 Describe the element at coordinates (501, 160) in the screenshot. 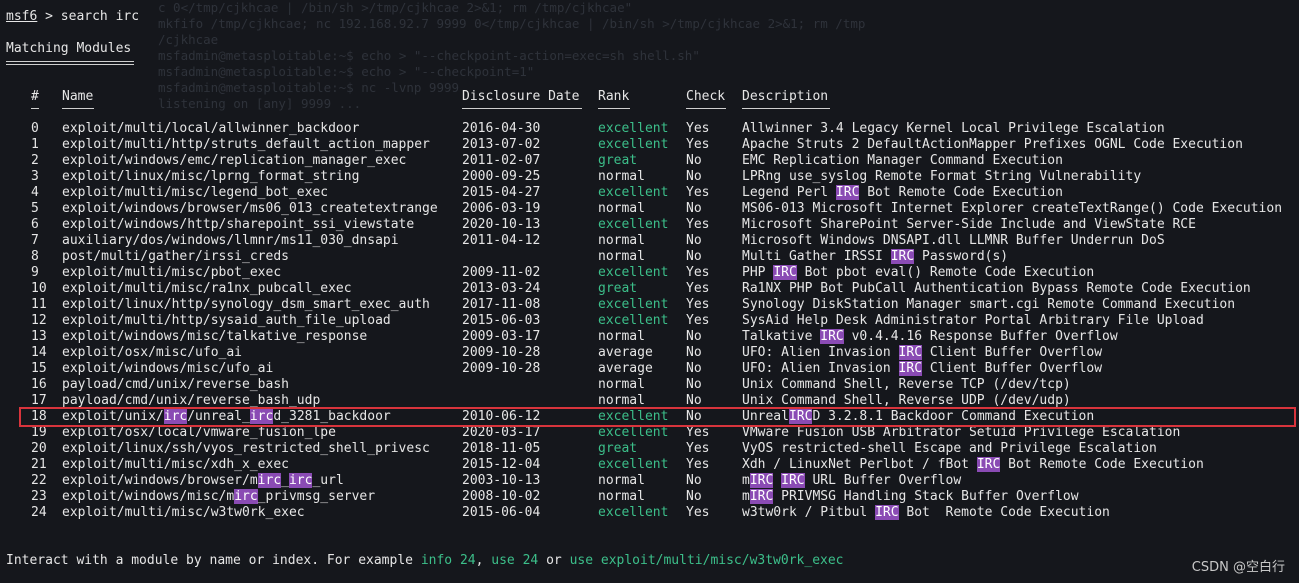

I see `disclosure-date: 2011-02-07` at that location.